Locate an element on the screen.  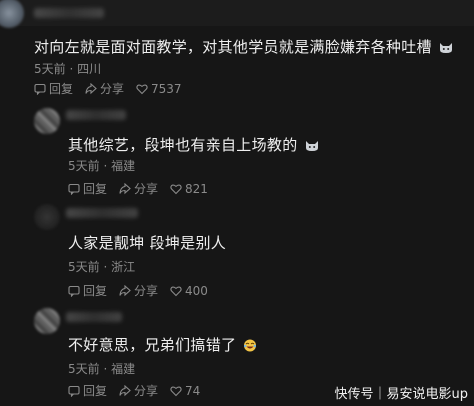
like-count: 7537 is located at coordinates (166, 88).